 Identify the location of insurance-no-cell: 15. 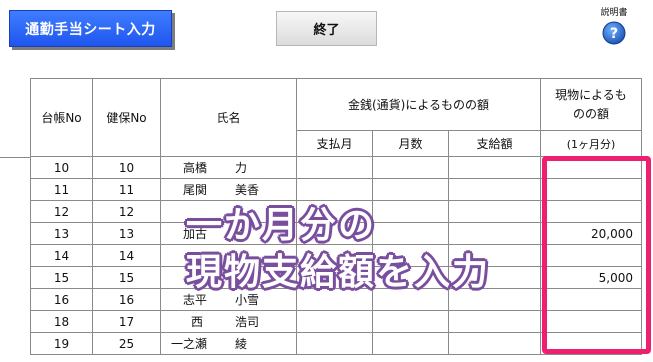
(126, 277).